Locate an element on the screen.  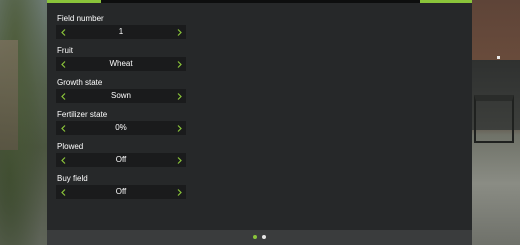
setting-value: 1 is located at coordinates (121, 31).